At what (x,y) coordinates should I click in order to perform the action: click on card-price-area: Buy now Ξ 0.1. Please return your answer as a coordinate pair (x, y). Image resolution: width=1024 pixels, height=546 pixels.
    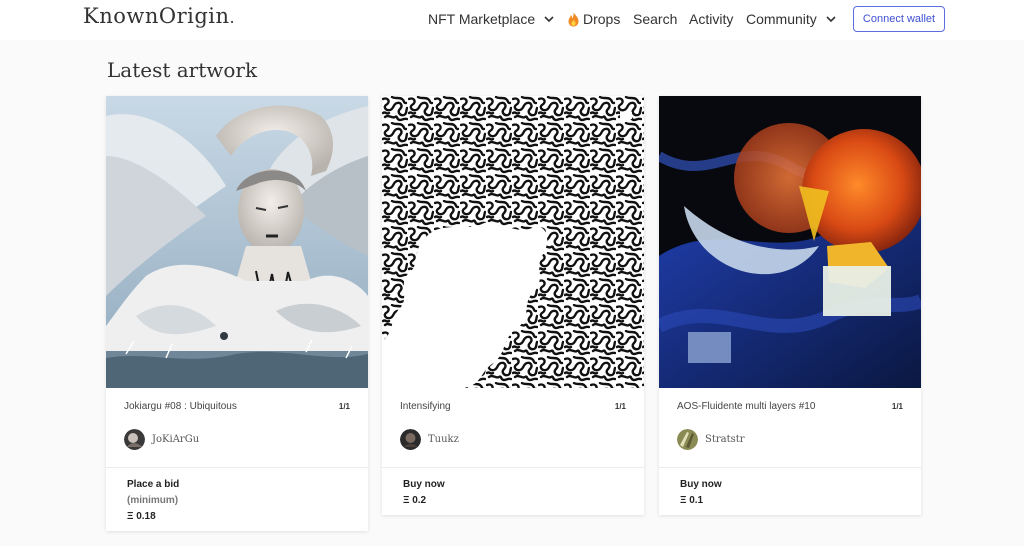
    Looking at the image, I should click on (790, 491).